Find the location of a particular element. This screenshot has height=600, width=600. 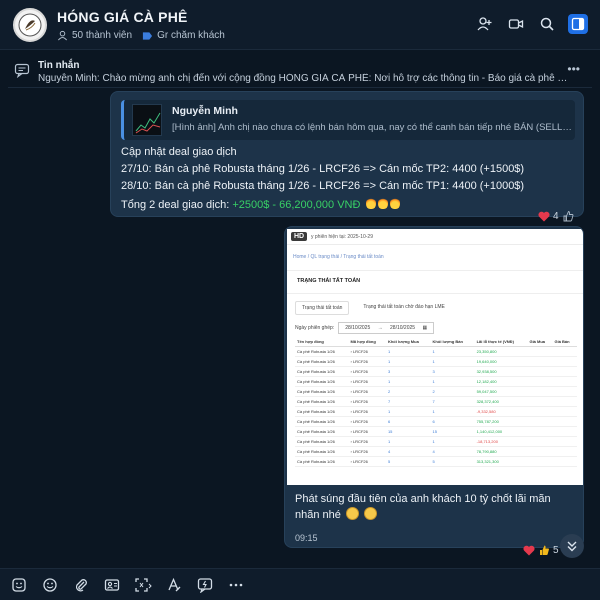

table-row: Cà phê Robusta 1/26 › LRCF26 3 3 32,938,500 is located at coordinates (436, 371).